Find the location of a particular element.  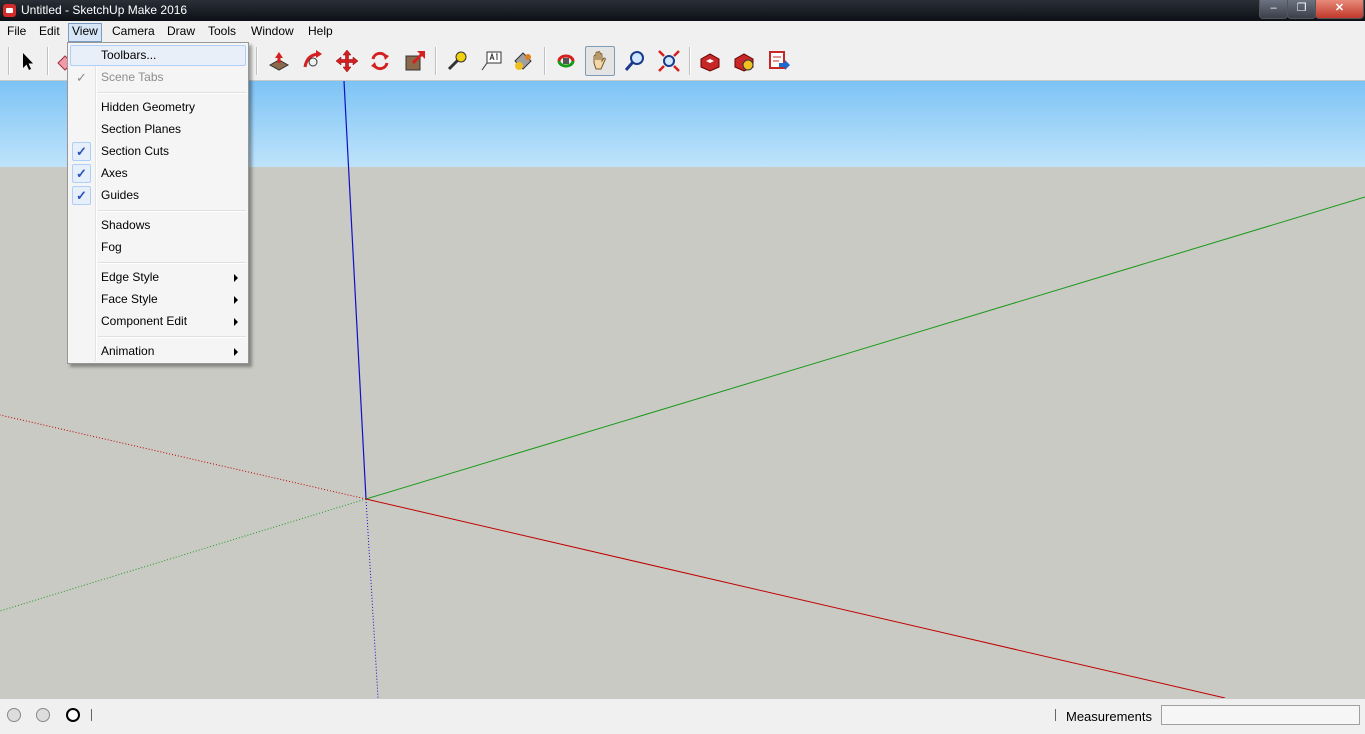

move-icon is located at coordinates (347, 61).